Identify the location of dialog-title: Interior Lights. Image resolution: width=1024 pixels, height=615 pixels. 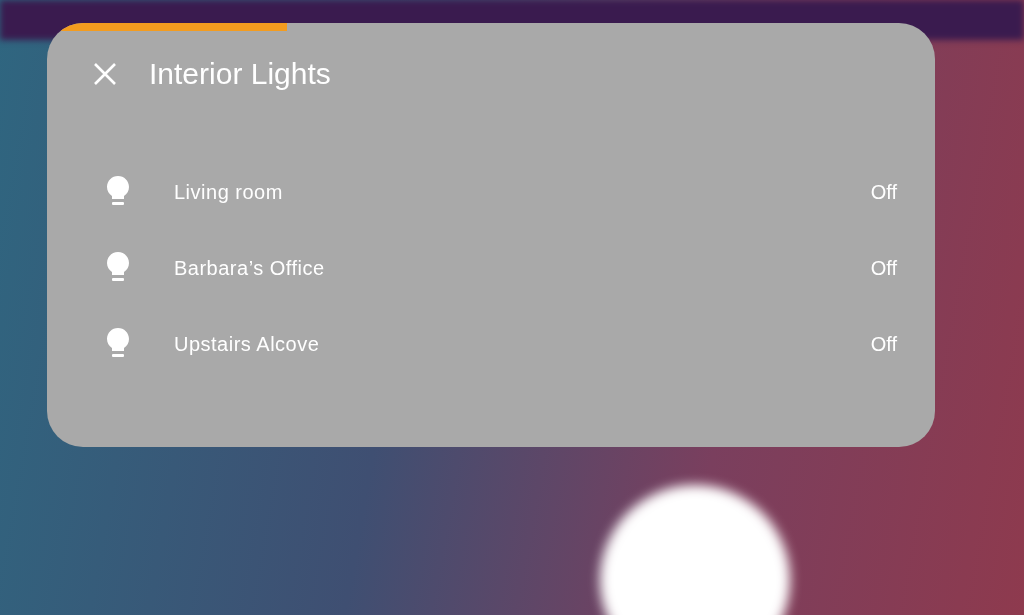
(240, 74).